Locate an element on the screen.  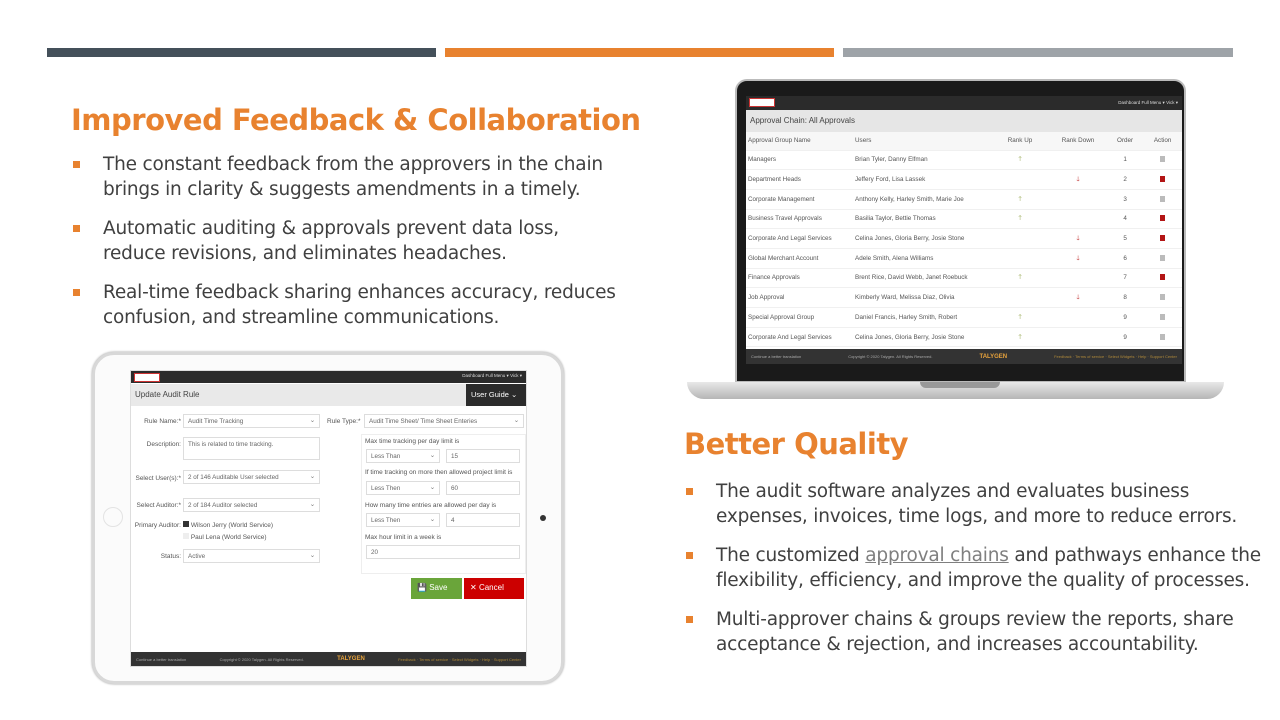
laptop-notch is located at coordinates (960, 385).